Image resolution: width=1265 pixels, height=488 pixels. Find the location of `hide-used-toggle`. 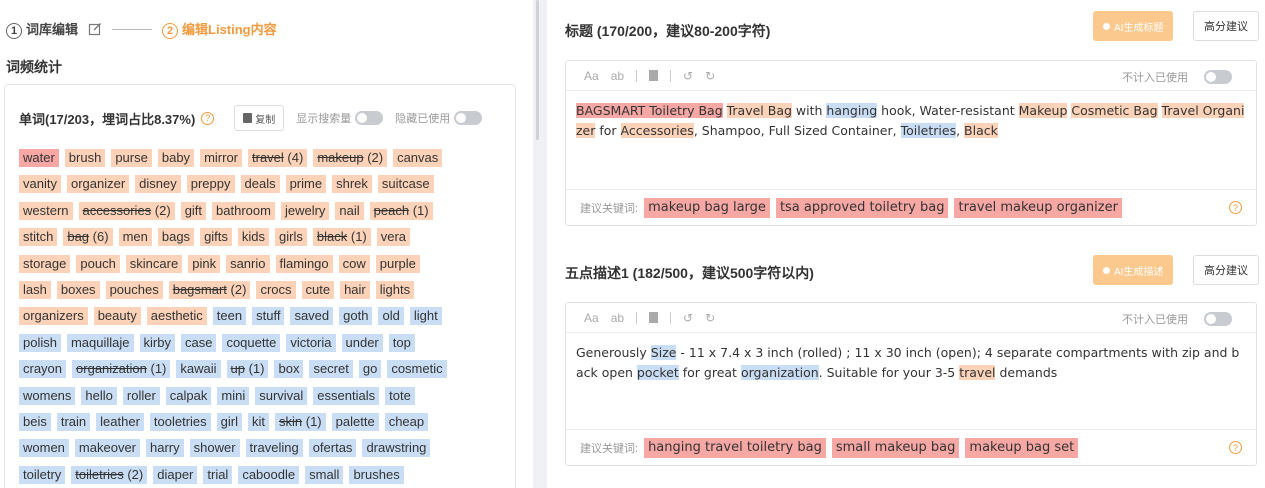

hide-used-toggle is located at coordinates (468, 118).